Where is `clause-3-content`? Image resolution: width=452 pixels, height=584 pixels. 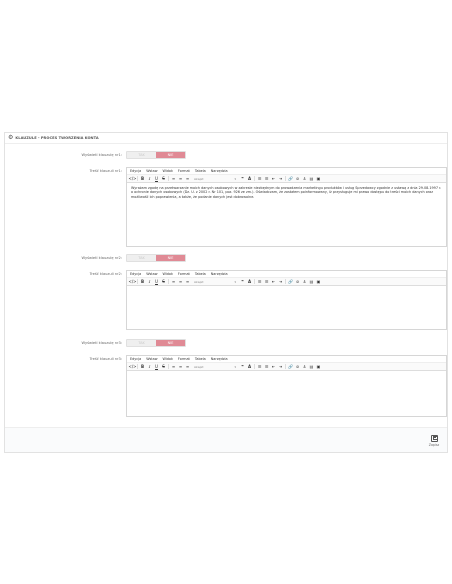 clause-3-content is located at coordinates (286, 374).